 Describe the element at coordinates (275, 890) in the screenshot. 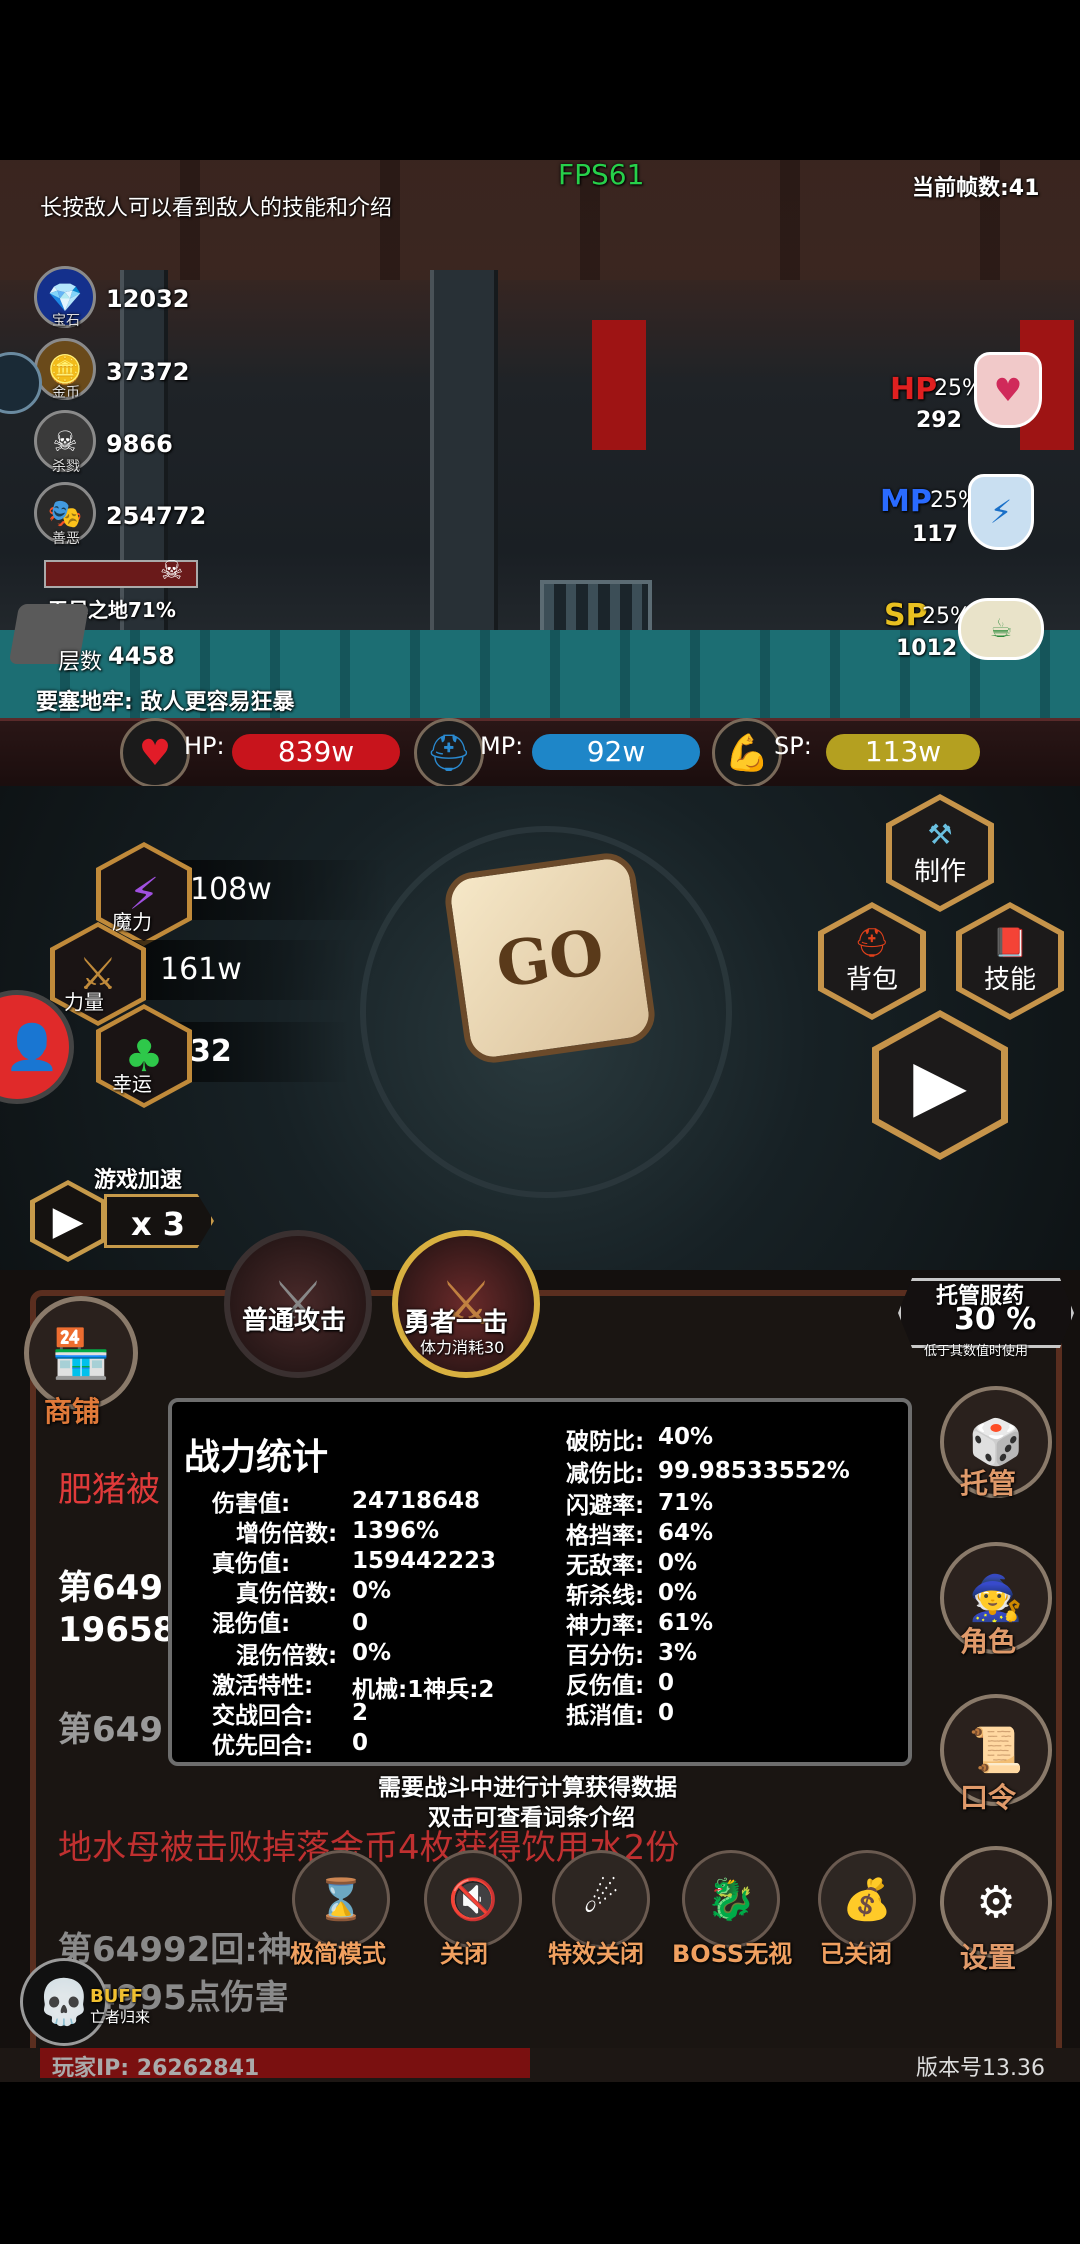

I see `magic-stat-bar: 108w` at that location.